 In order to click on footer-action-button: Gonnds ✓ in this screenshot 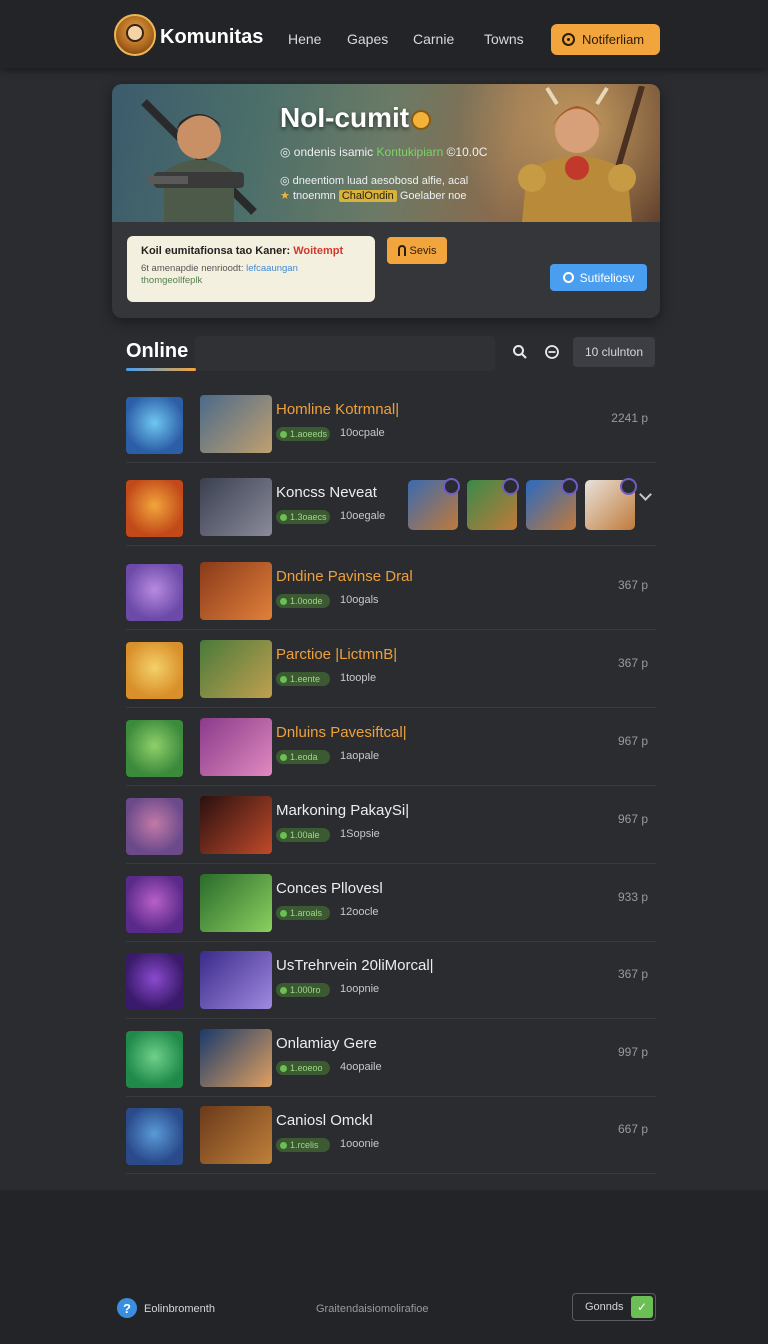, I will do `click(614, 1307)`.